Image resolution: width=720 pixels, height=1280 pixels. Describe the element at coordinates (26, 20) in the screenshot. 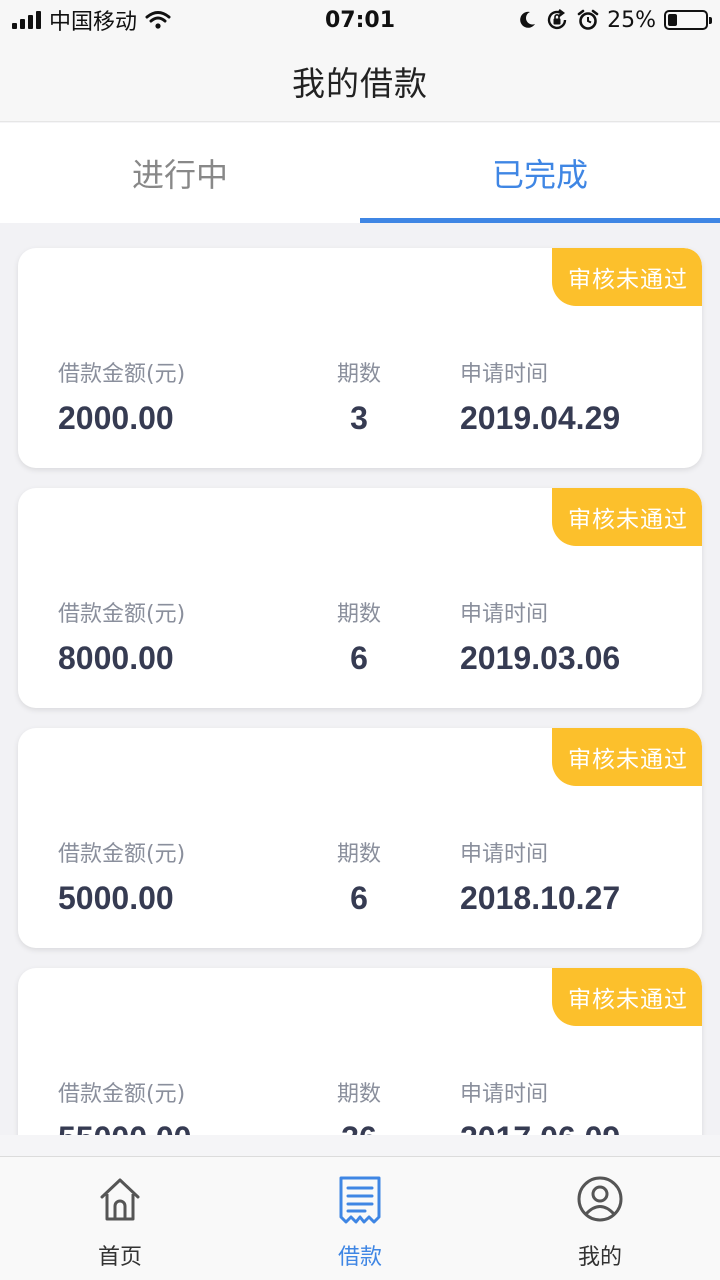

I see `signal-icon` at that location.